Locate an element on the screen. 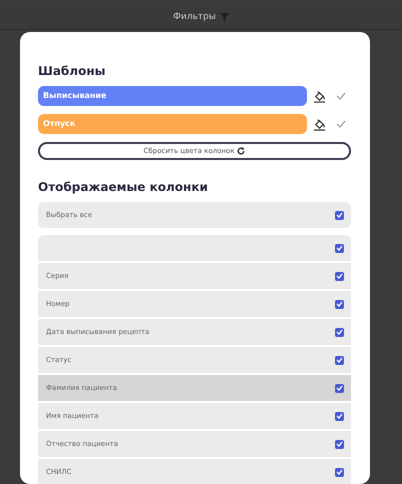 The width and height of the screenshot is (402, 484). template-bar: Выписывание is located at coordinates (172, 96).